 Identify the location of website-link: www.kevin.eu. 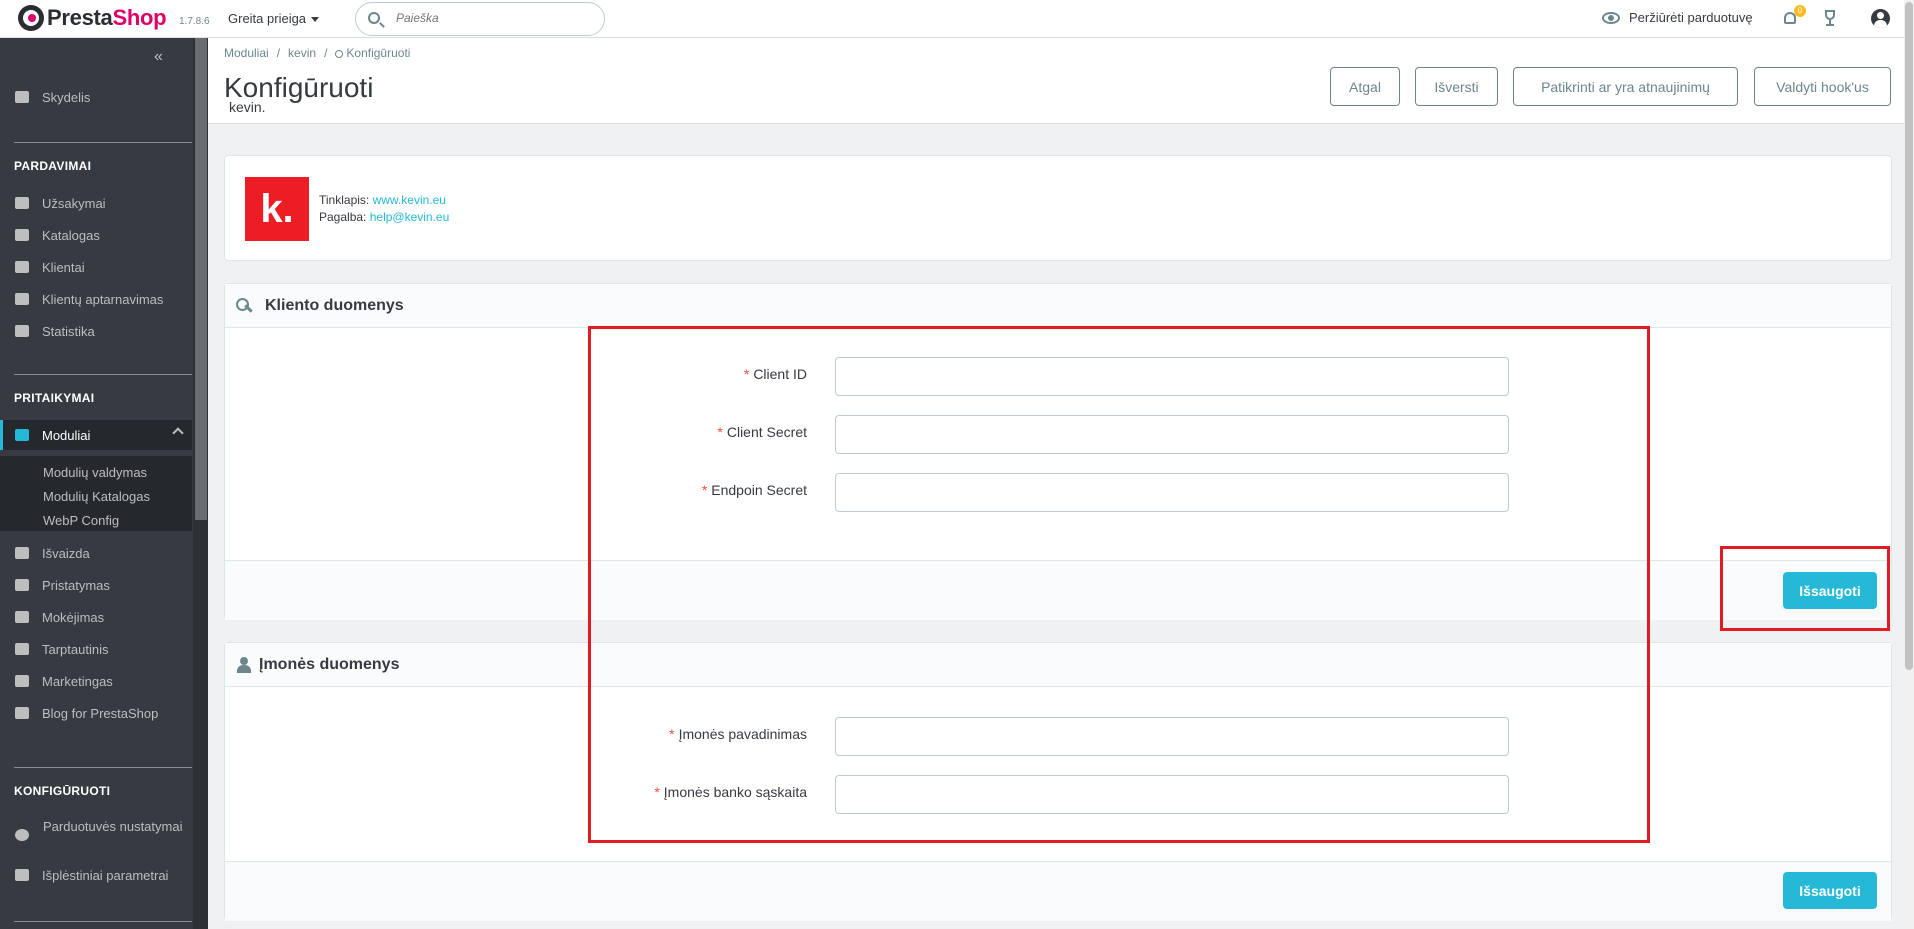
(409, 200).